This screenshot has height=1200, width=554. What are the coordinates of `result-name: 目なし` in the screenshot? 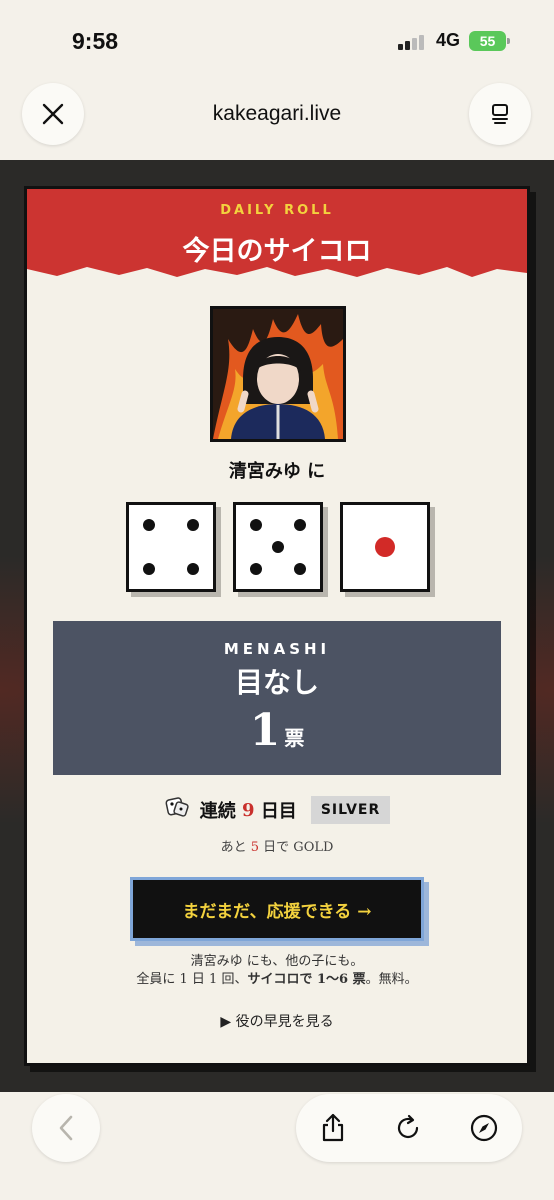 It's located at (276, 682).